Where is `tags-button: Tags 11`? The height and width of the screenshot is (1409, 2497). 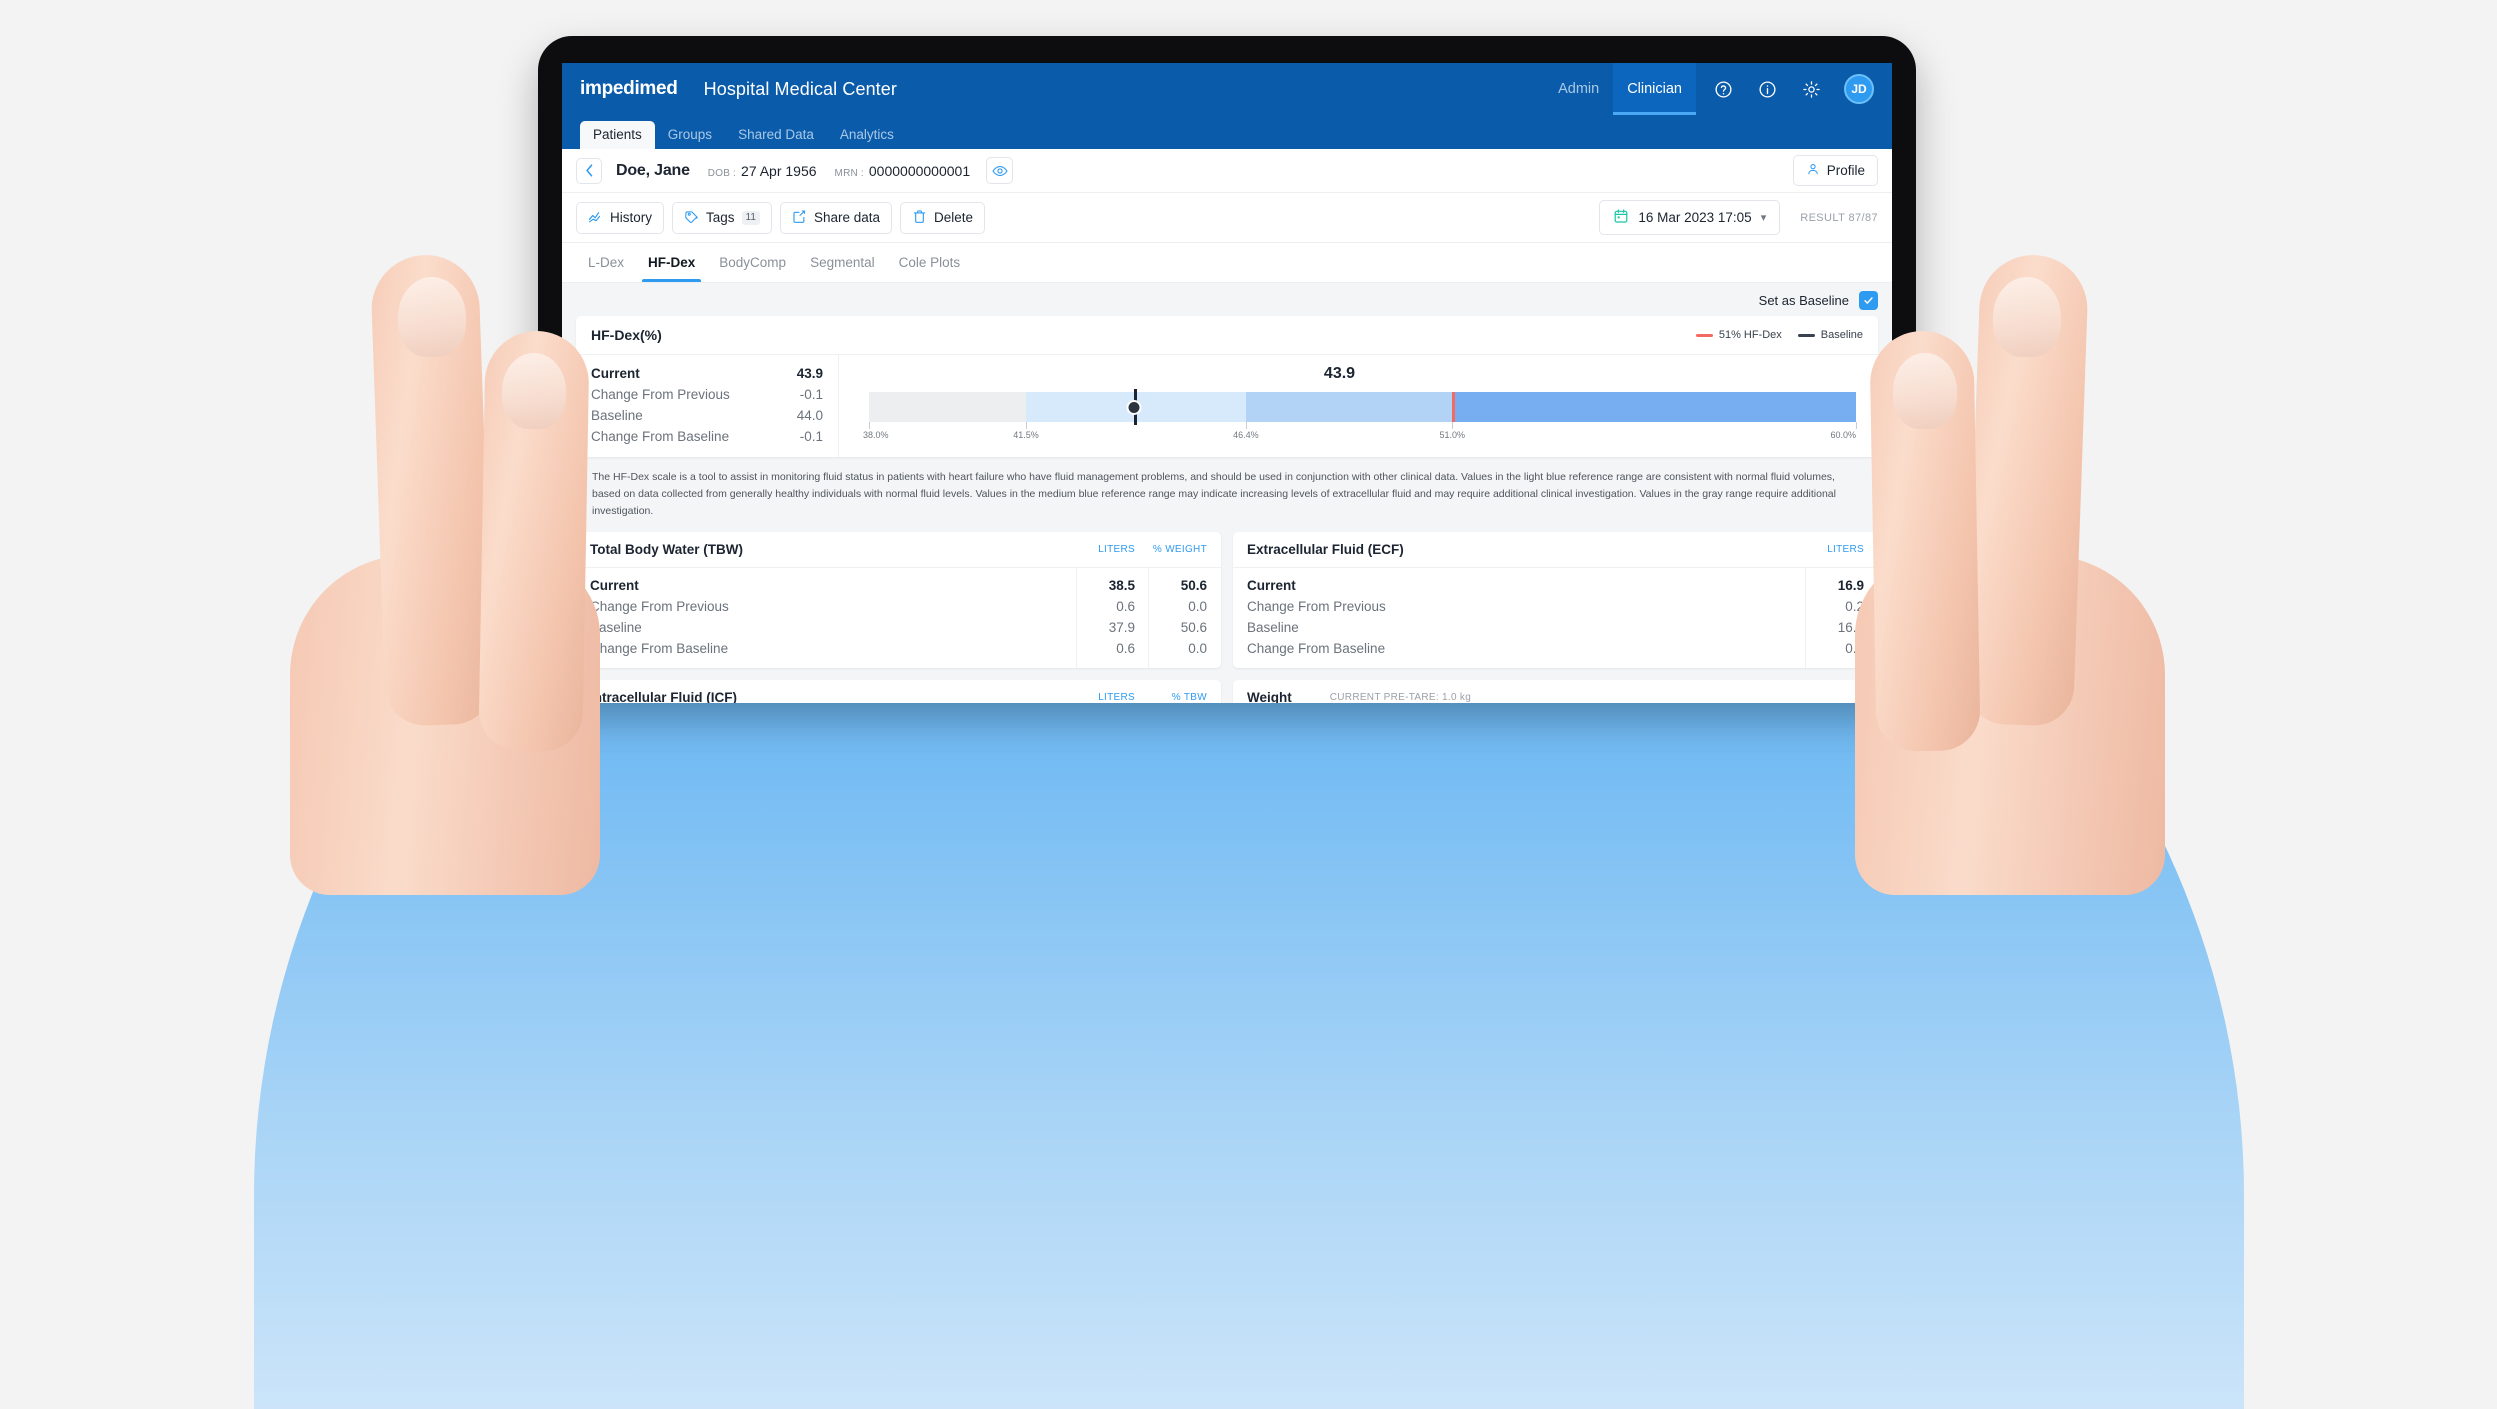
tags-button: Tags 11 is located at coordinates (722, 217).